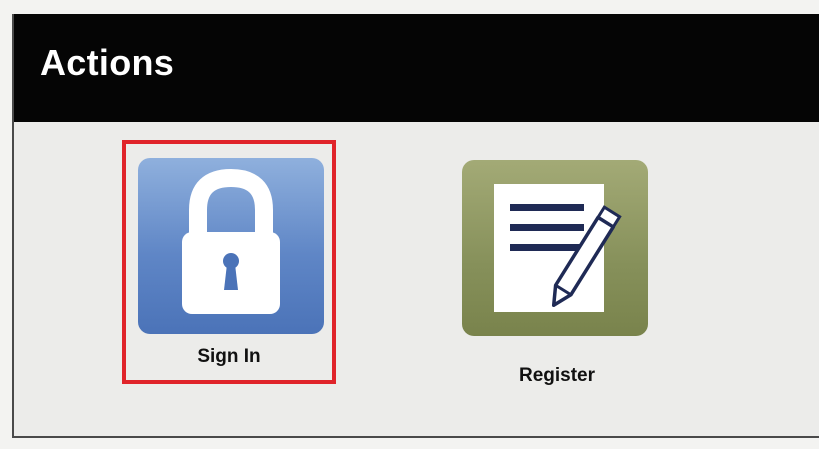  Describe the element at coordinates (107, 62) in the screenshot. I see `panel-title: Actions` at that location.